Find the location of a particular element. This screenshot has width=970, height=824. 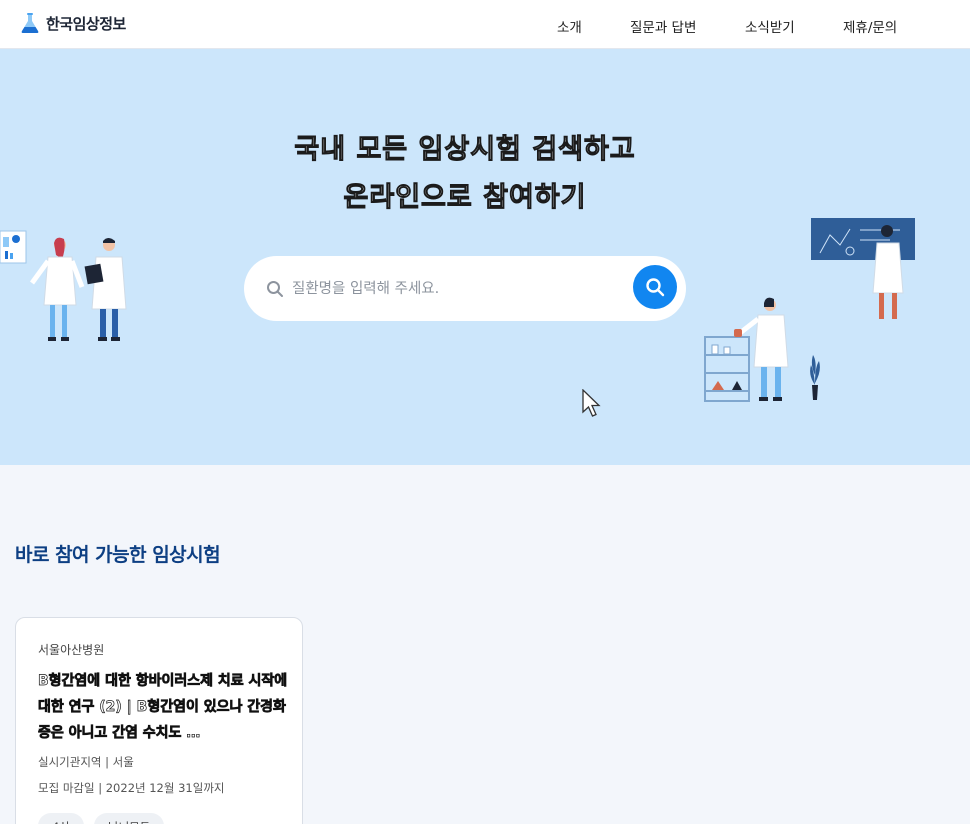

top-header: 한국임상정보 소개 질문과 답변 소식받기 제휴/문의 is located at coordinates (485, 24).